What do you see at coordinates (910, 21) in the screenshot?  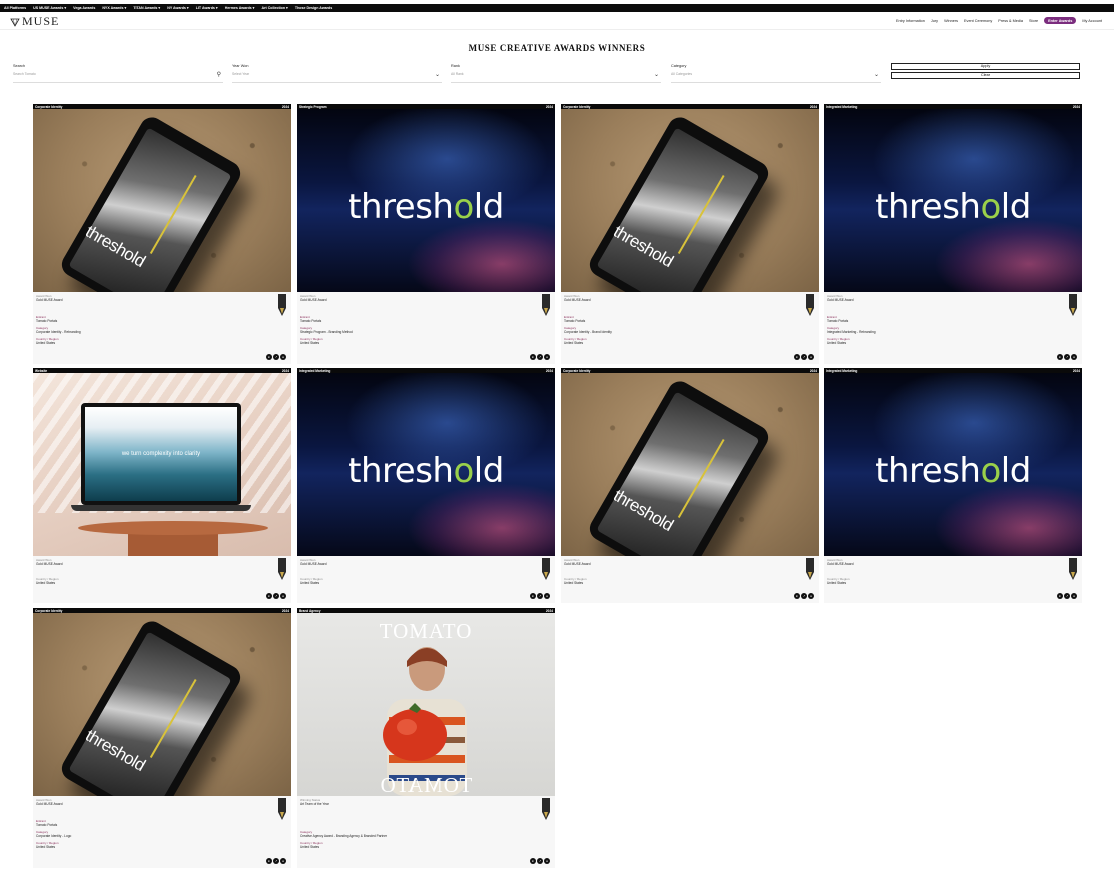 I see `nav-item-entry-information: Entry Information` at bounding box center [910, 21].